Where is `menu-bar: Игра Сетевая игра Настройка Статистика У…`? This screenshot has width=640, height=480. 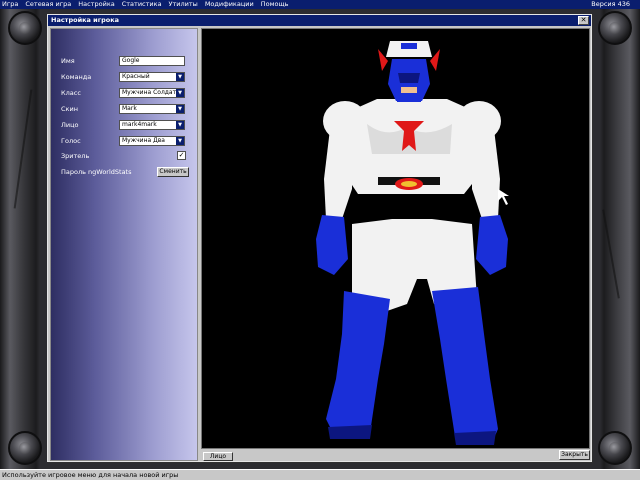 menu-bar: Игра Сетевая игра Настройка Статистика У… is located at coordinates (320, 4).